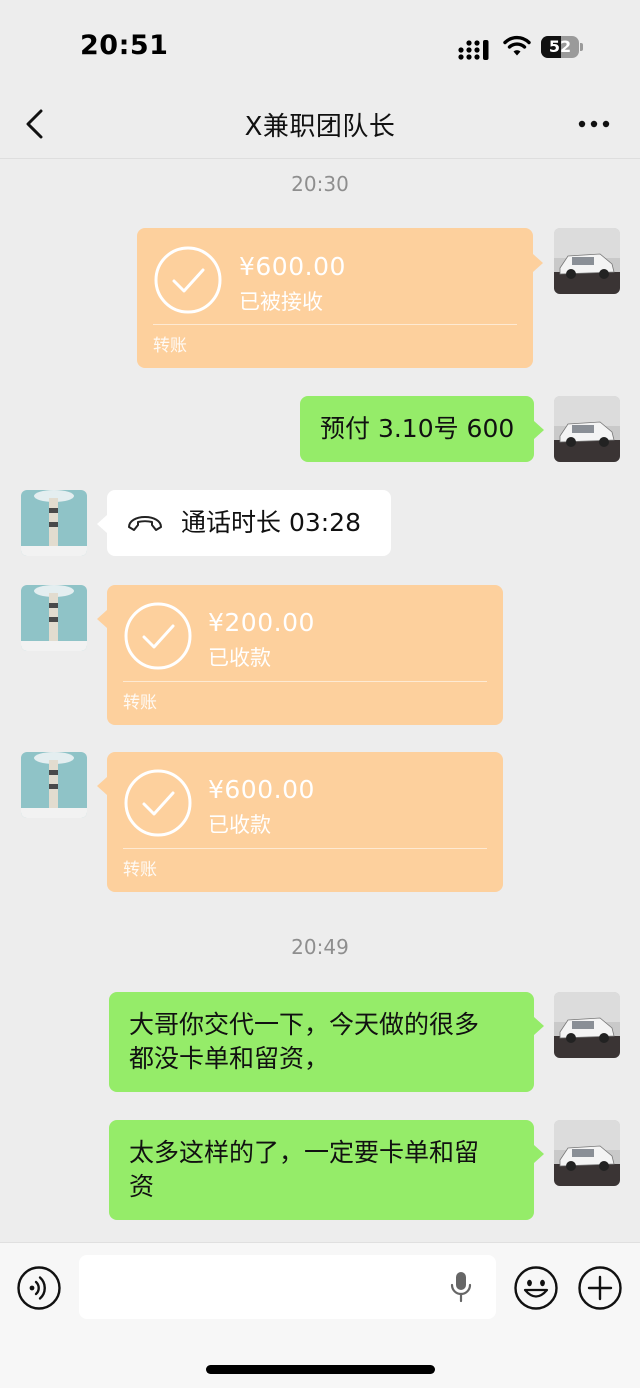 The image size is (640, 1388). Describe the element at coordinates (320, 158) in the screenshot. I see `header-divider` at that location.